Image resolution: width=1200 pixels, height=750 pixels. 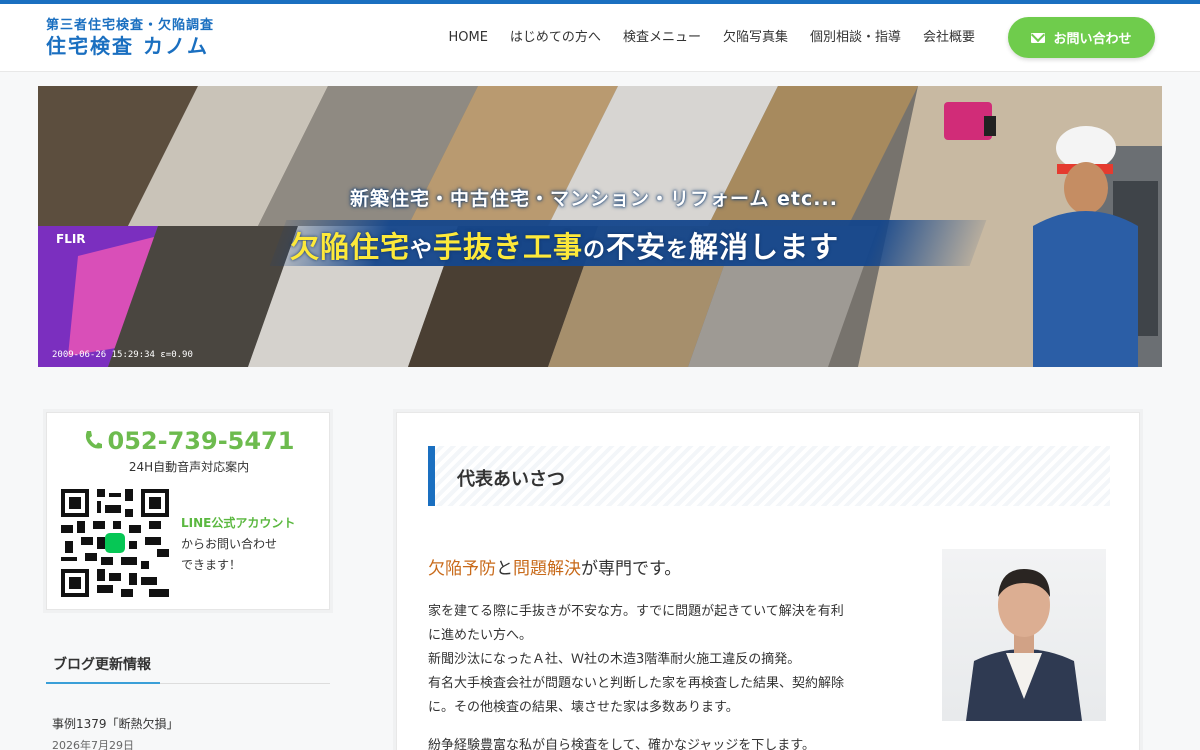 I want to click on contact-button: お問い合わせ, so click(x=1081, y=37).